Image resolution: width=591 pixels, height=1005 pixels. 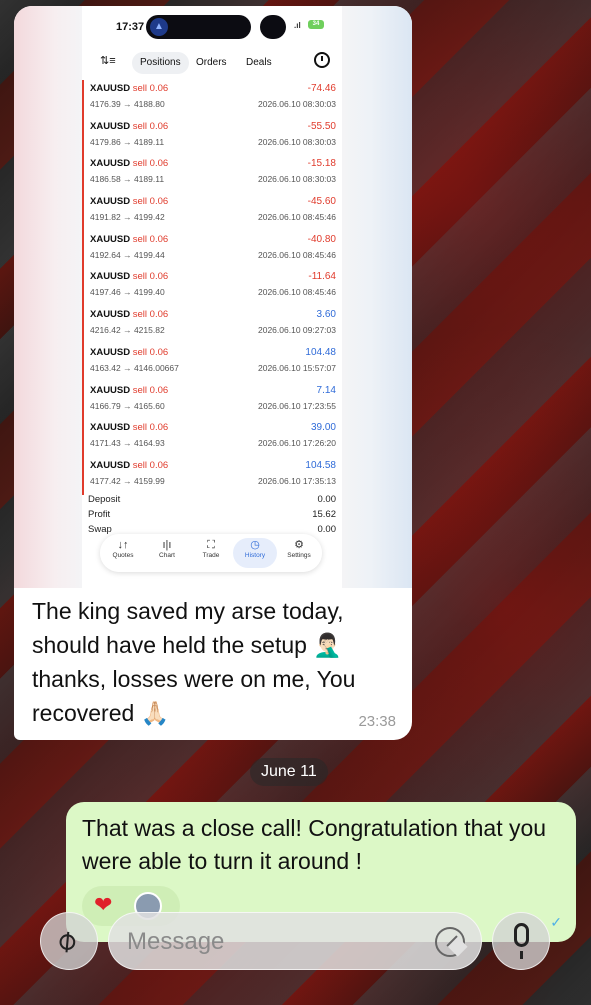 I want to click on nav-item-chart: ı|ı Chart, so click(x=167, y=553).